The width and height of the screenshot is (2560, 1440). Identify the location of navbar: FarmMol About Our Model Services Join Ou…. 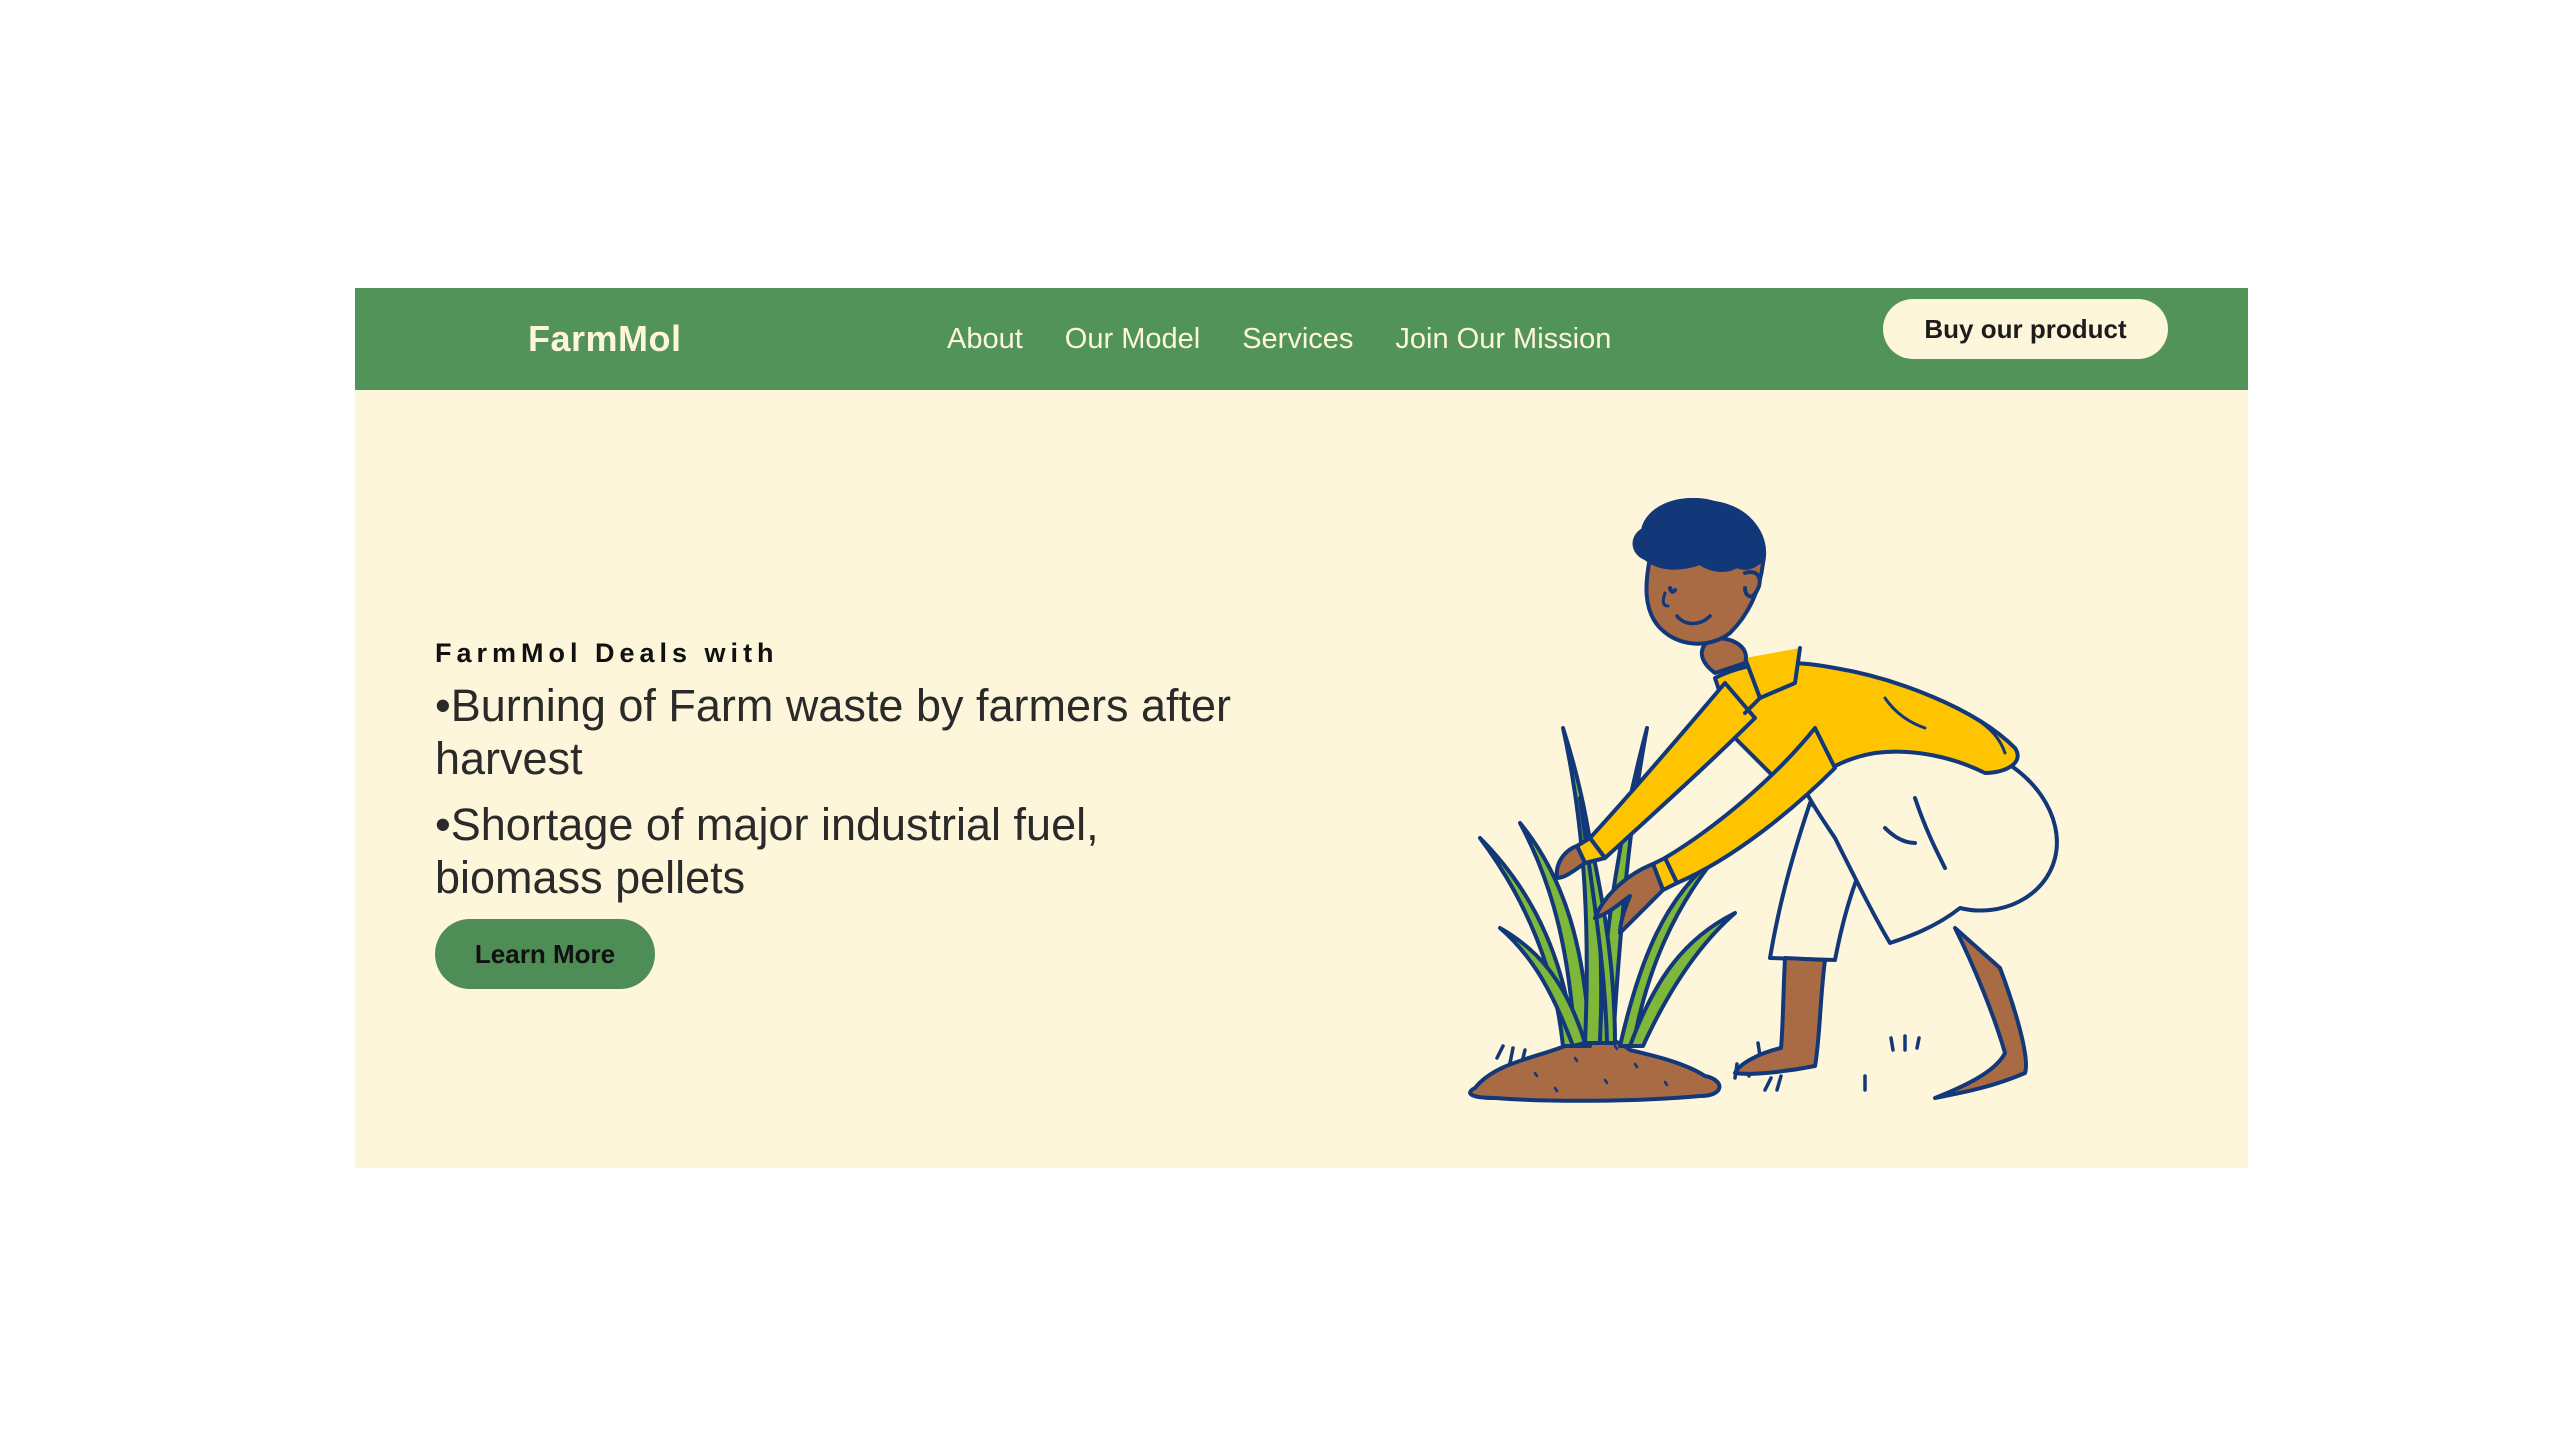
(1301, 339).